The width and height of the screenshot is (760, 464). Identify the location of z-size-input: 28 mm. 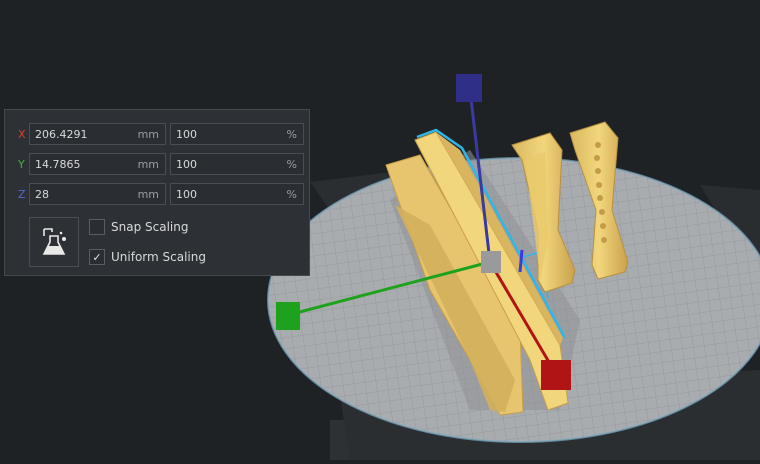
(97, 194).